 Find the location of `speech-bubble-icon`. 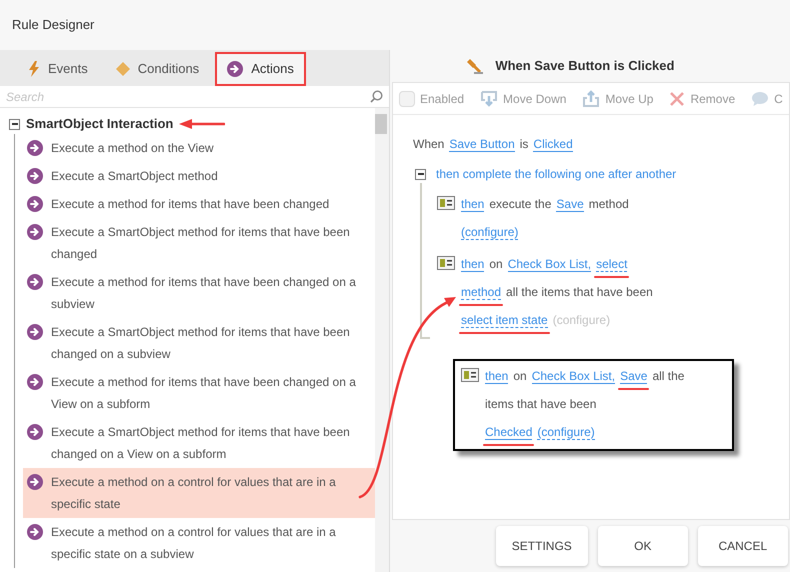

speech-bubble-icon is located at coordinates (760, 98).